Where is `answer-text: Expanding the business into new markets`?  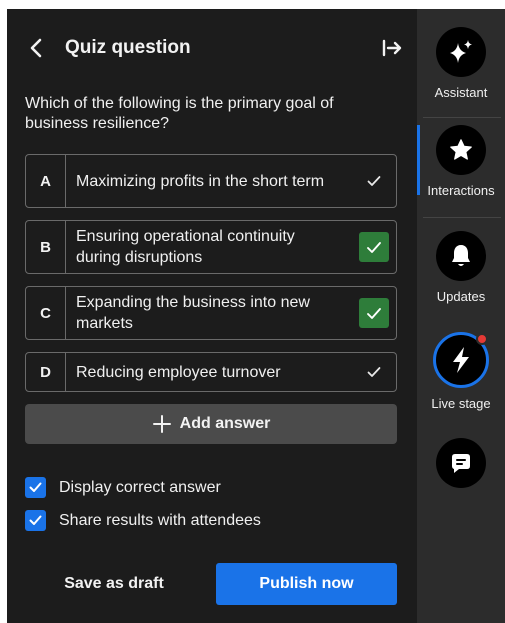
answer-text: Expanding the business into new markets is located at coordinates (209, 313).